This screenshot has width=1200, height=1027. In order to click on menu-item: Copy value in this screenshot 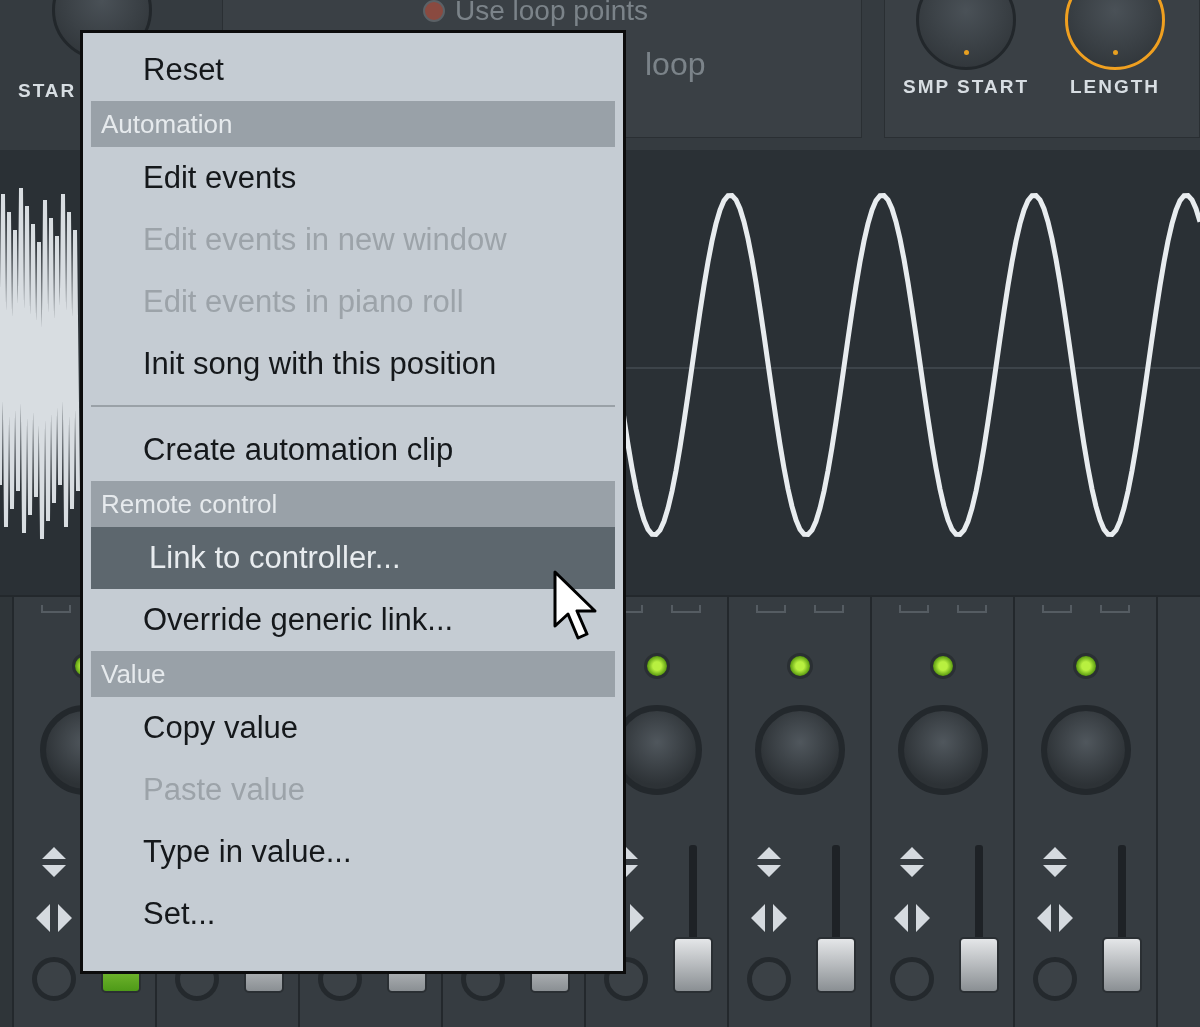, I will do `click(353, 728)`.